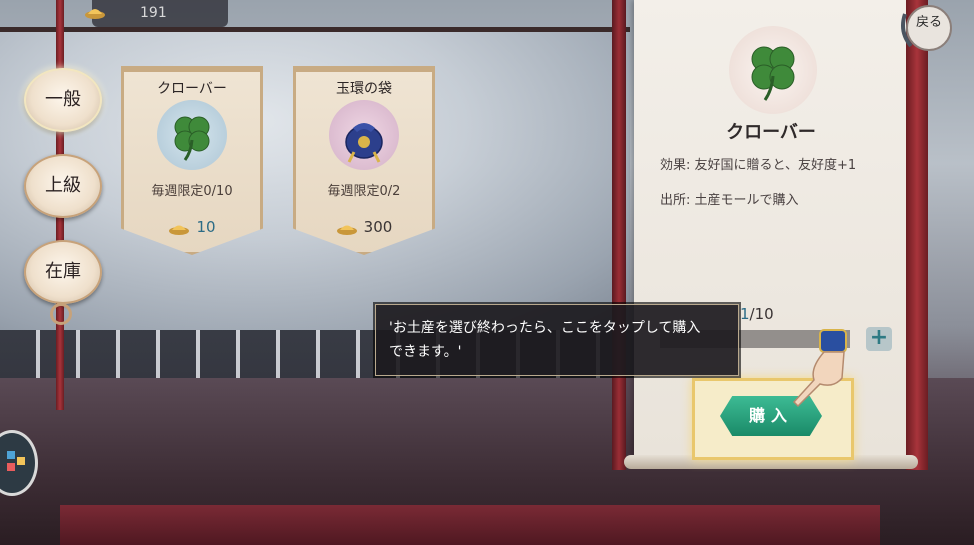 Image resolution: width=974 pixels, height=545 pixels. What do you see at coordinates (729, 200) in the screenshot?
I see `detail-source-text: 出所: 土産モールで購入` at bounding box center [729, 200].